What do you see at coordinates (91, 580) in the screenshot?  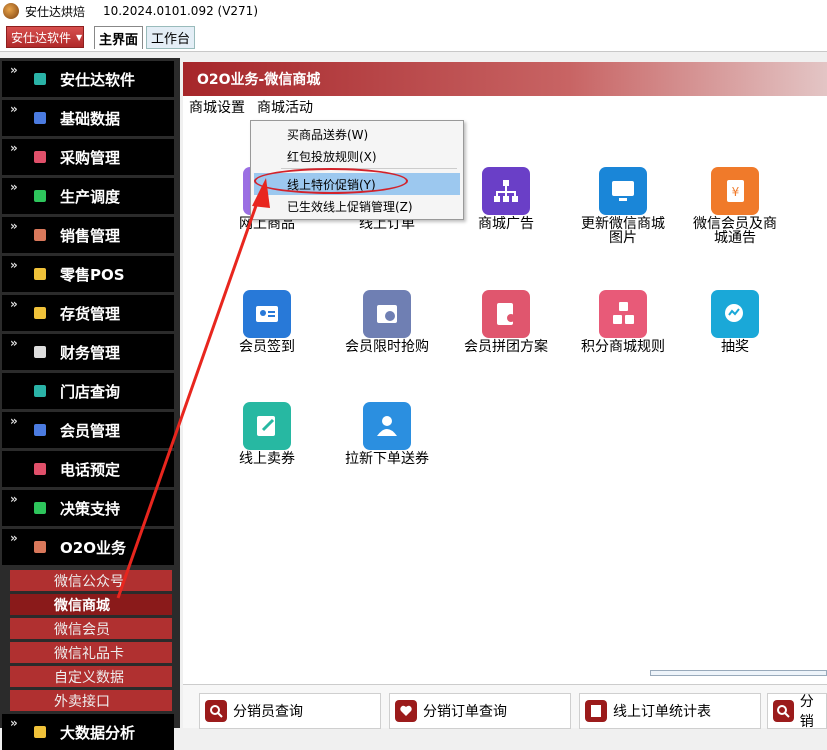 I see `sidebar-subitem-wechat-official: 微信公众号` at bounding box center [91, 580].